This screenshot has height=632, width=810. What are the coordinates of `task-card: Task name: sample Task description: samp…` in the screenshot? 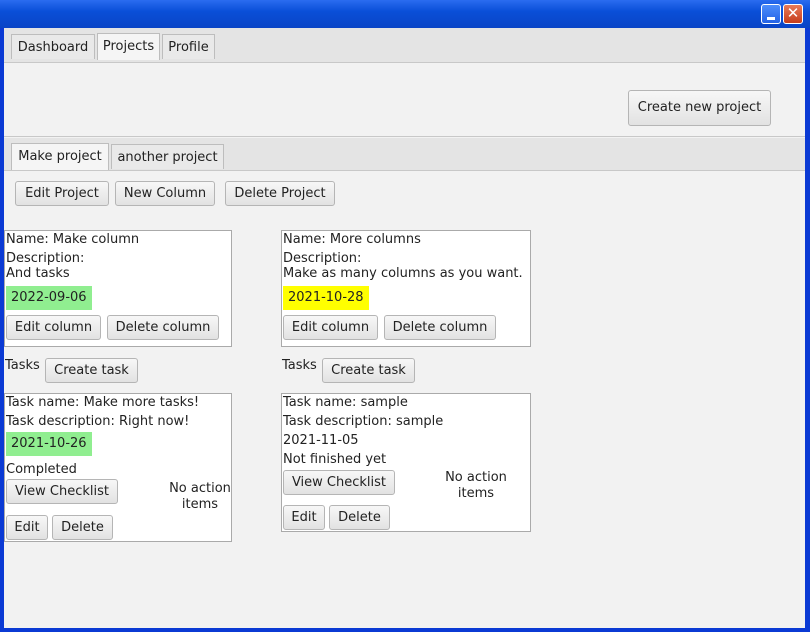 It's located at (406, 462).